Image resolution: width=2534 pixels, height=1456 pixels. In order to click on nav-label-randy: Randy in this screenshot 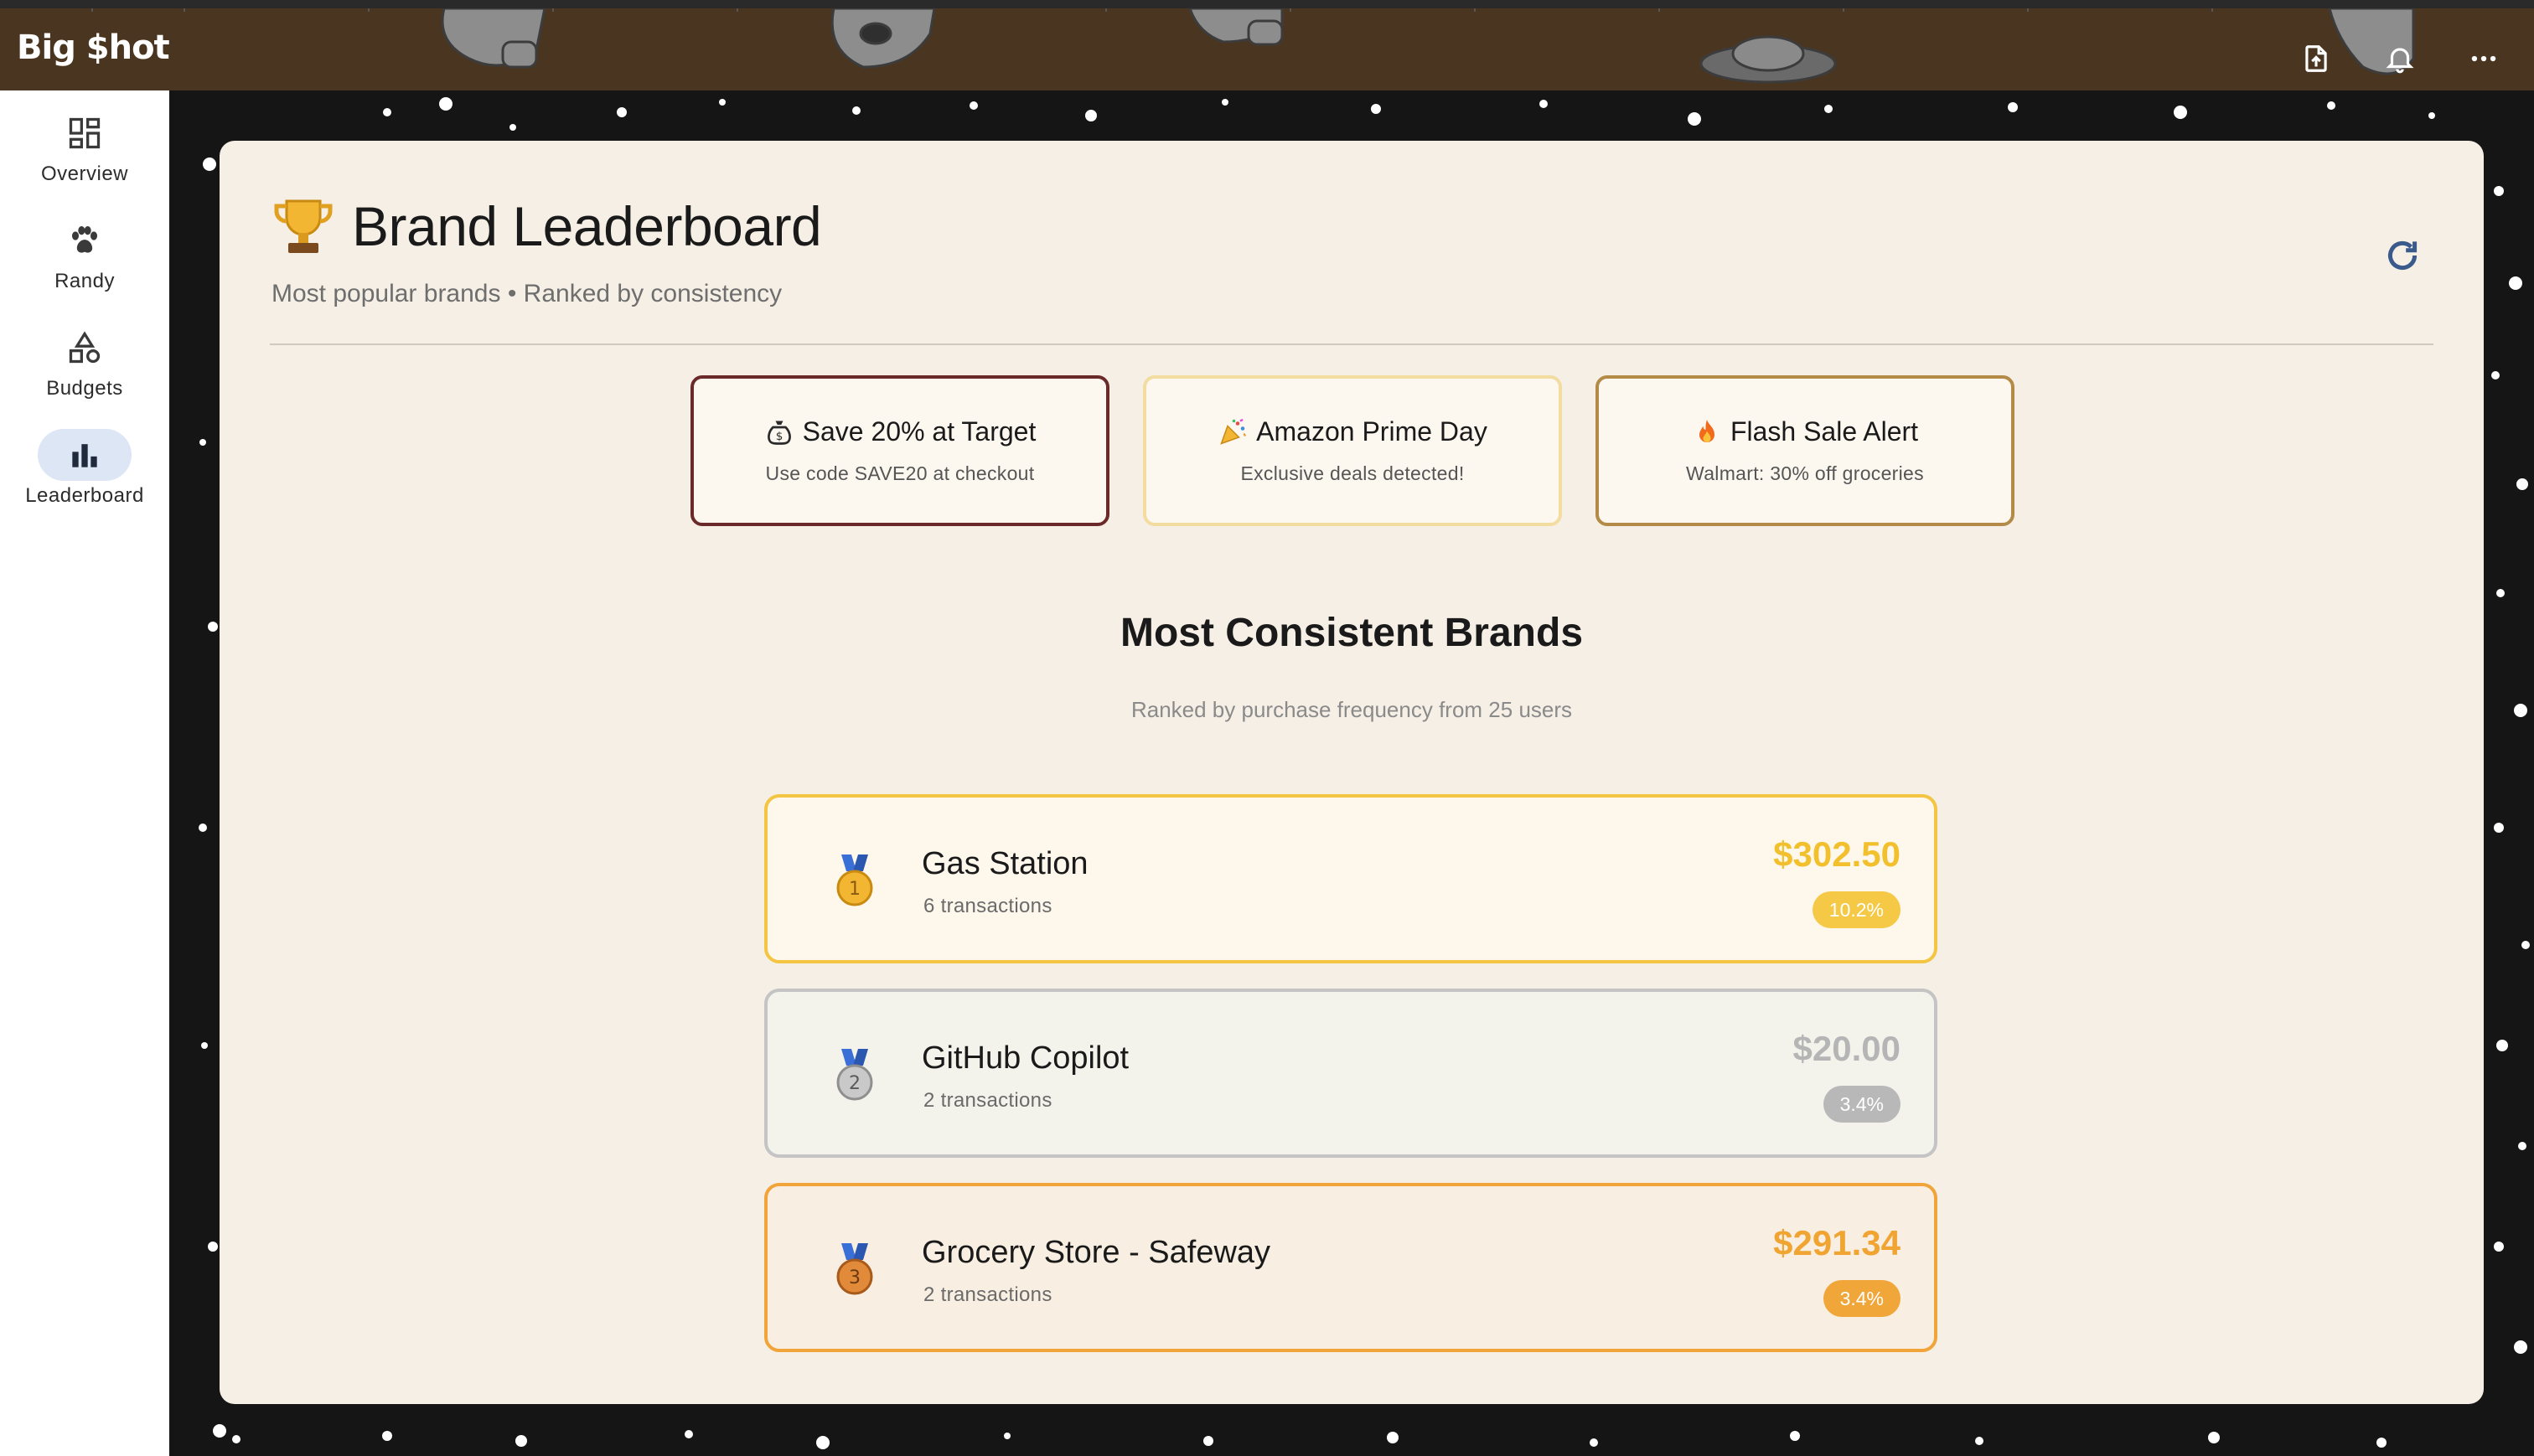, I will do `click(84, 281)`.